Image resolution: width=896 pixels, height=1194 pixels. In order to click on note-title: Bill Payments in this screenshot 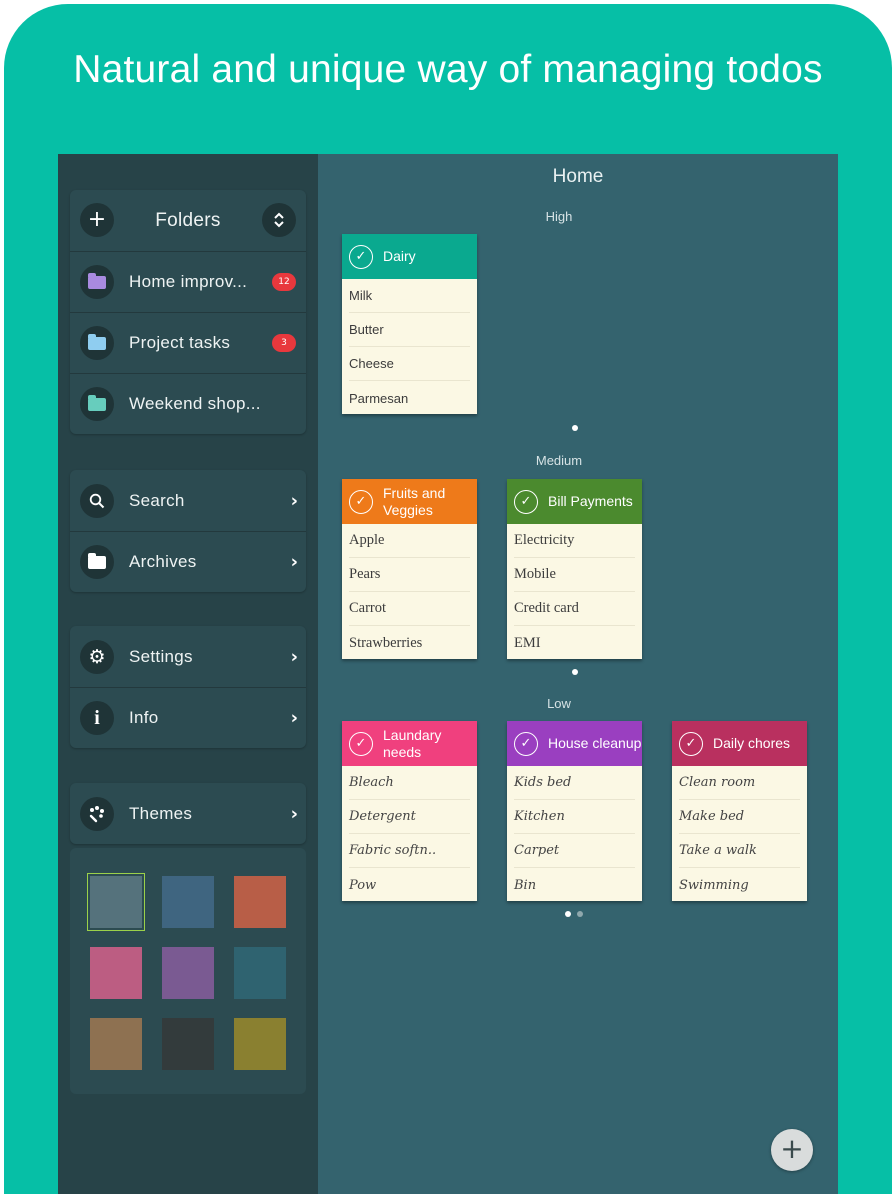, I will do `click(590, 501)`.